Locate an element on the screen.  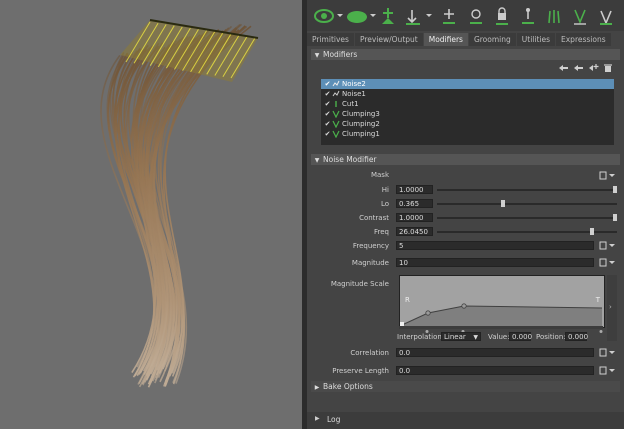
tab-primitives: Primitives is located at coordinates (330, 39).